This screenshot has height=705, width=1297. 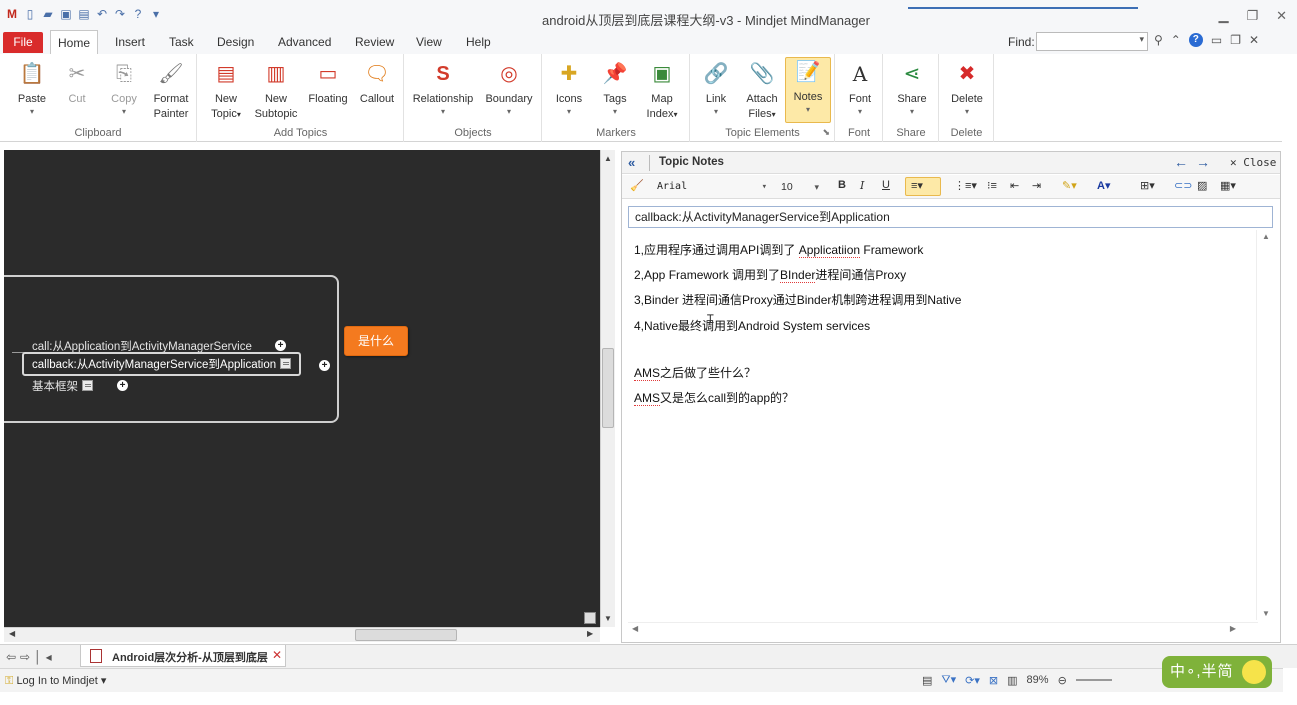 What do you see at coordinates (181, 42) in the screenshot?
I see `tab-task: Task` at bounding box center [181, 42].